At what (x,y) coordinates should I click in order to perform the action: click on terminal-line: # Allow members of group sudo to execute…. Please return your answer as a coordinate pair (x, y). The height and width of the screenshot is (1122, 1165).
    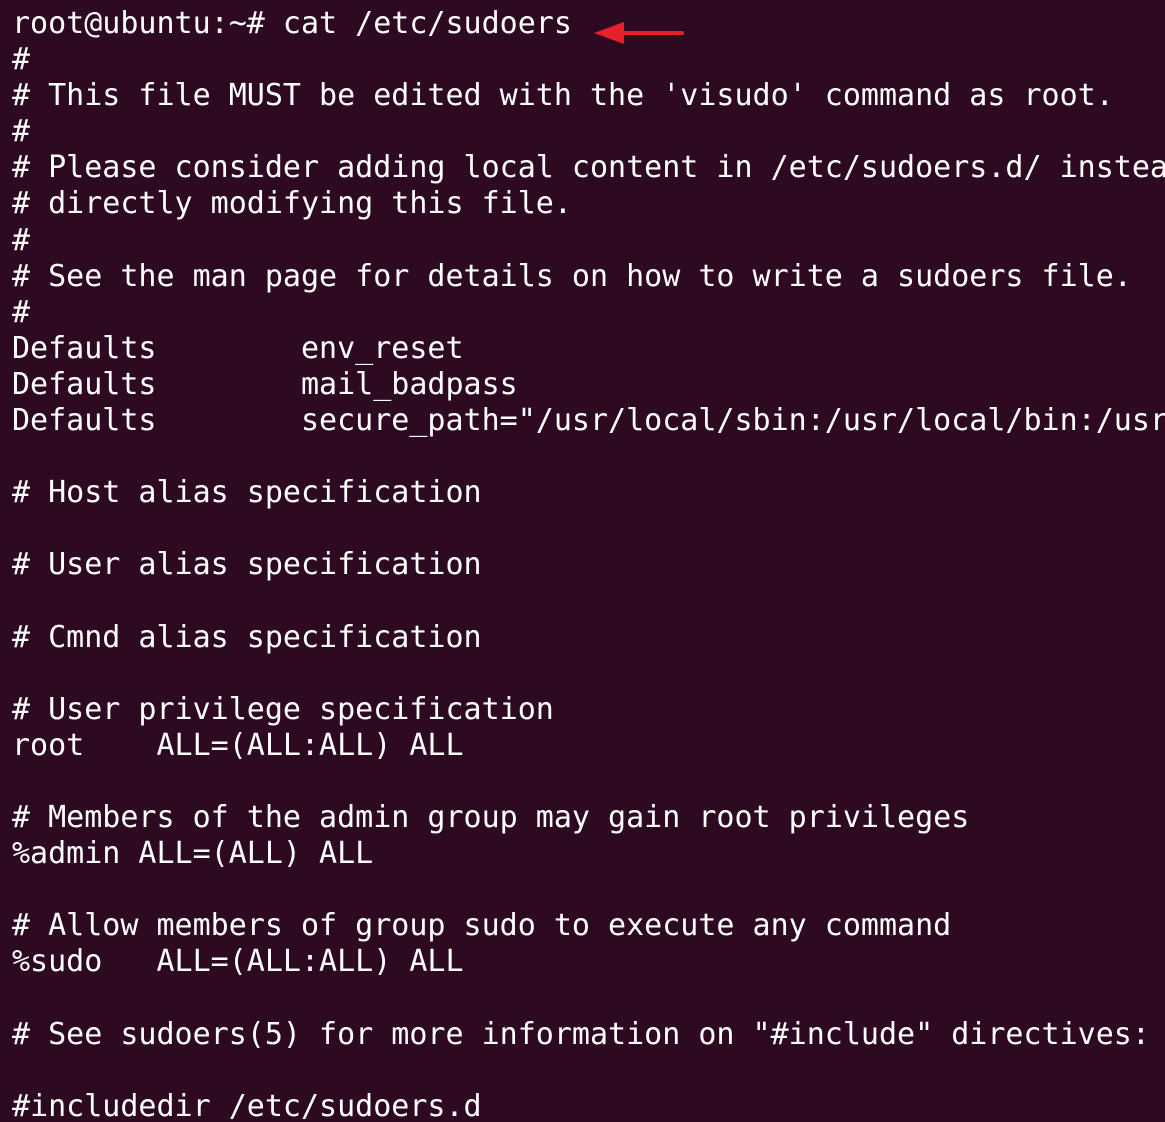
    Looking at the image, I should click on (482, 926).